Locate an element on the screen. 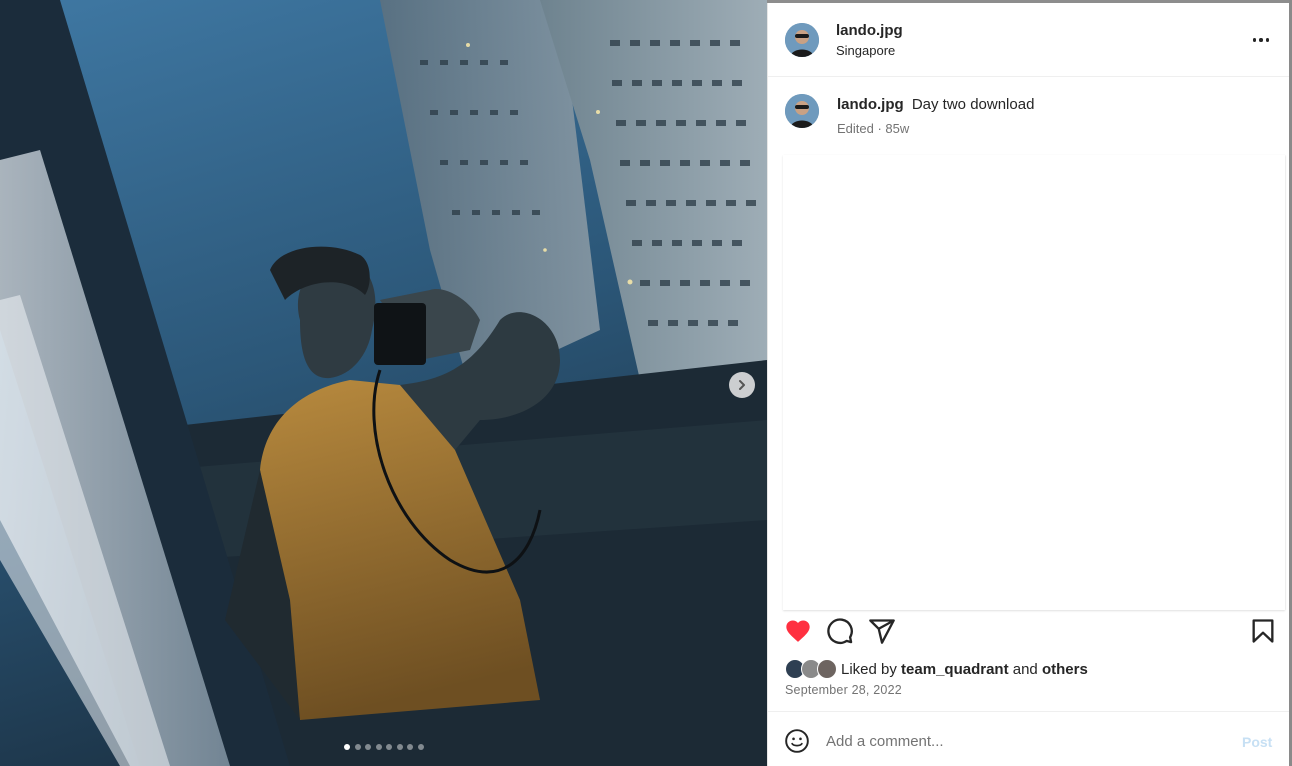  more-options-icon is located at coordinates (1254, 40).